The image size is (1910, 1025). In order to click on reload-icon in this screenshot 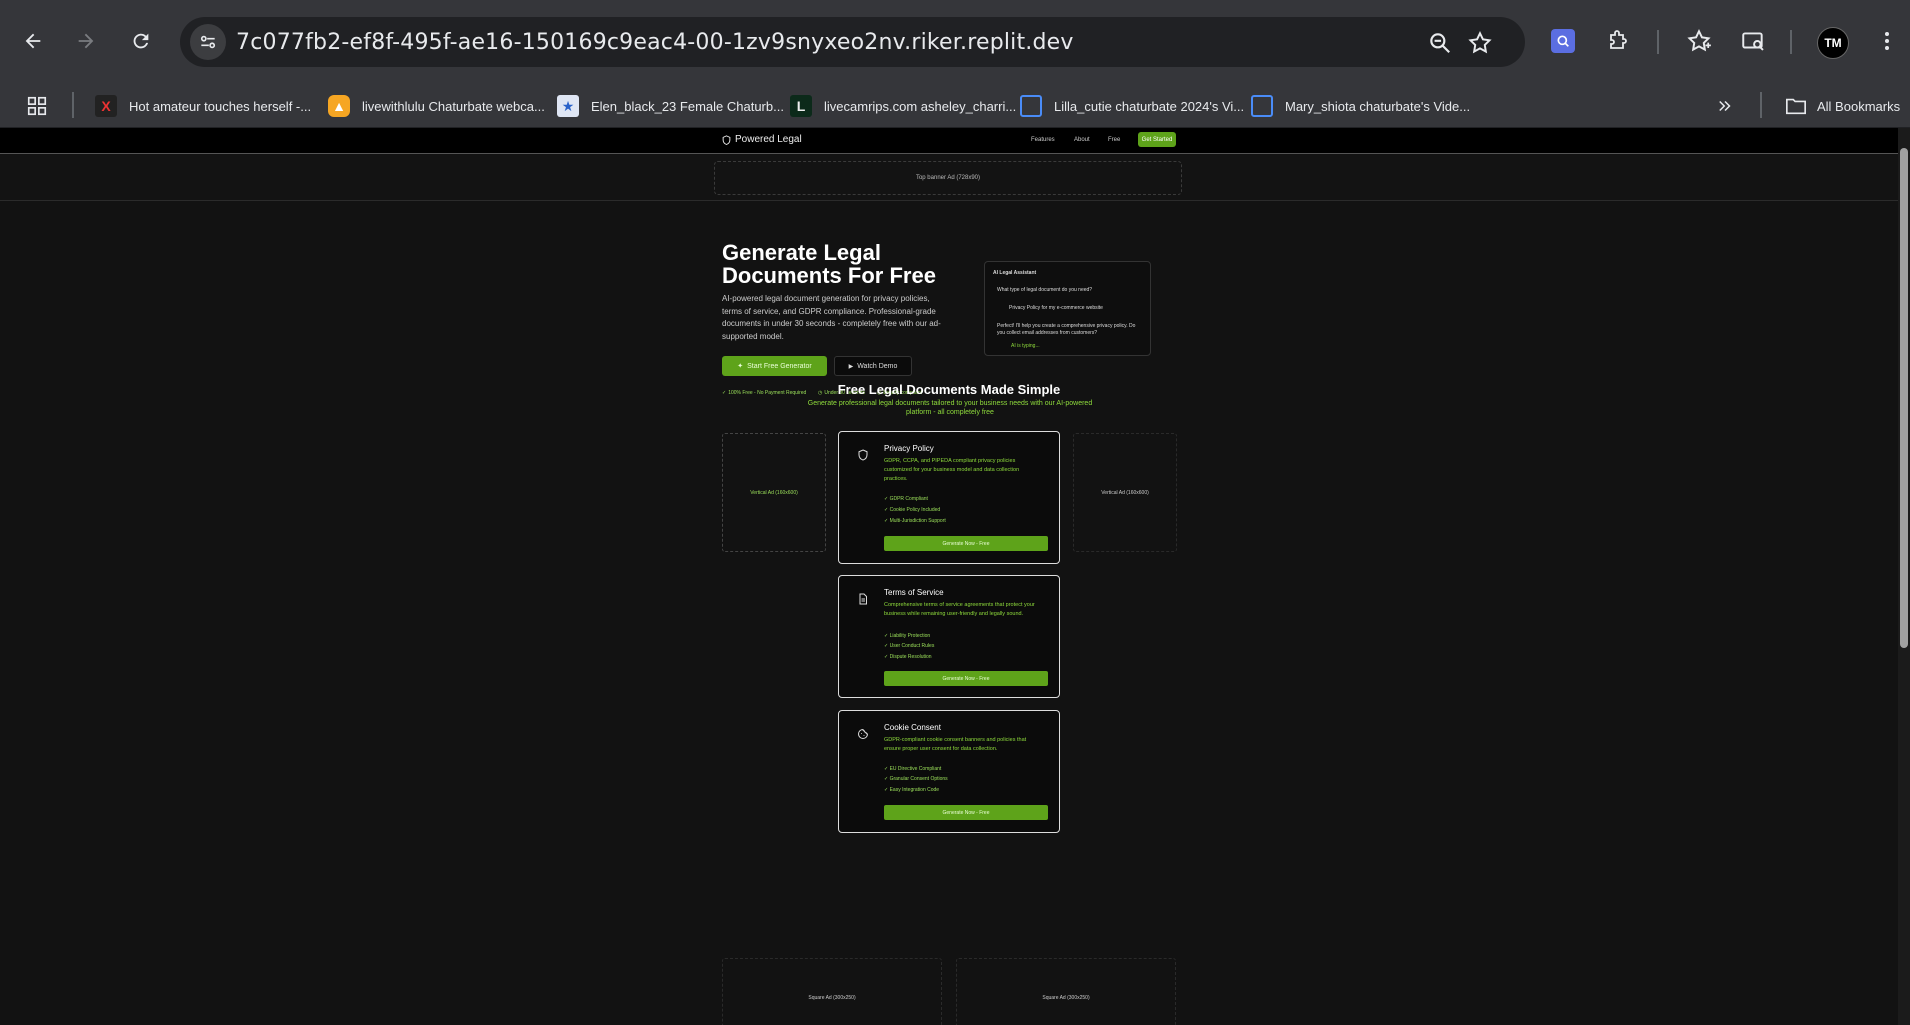, I will do `click(141, 41)`.